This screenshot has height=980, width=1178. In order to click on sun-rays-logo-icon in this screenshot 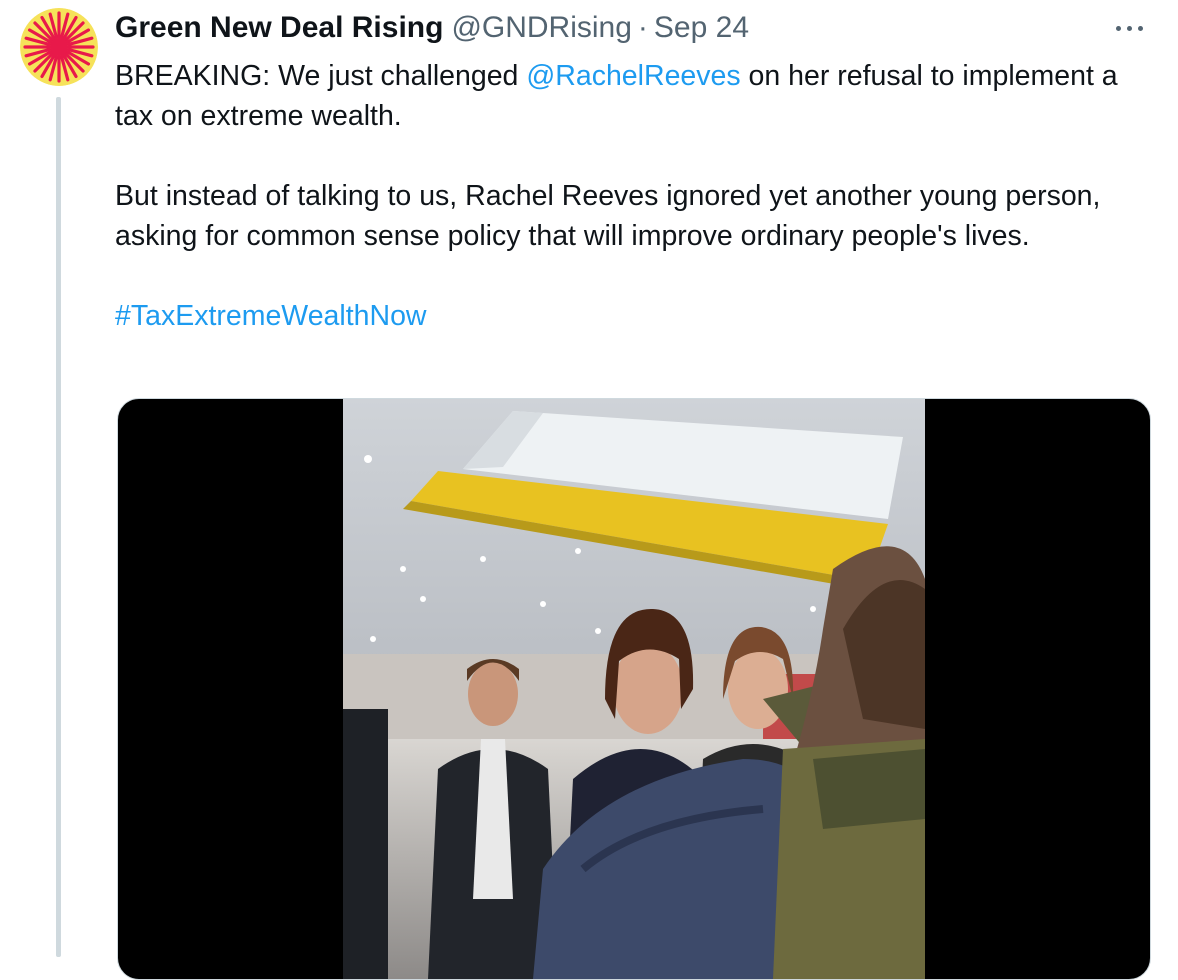, I will do `click(59, 47)`.